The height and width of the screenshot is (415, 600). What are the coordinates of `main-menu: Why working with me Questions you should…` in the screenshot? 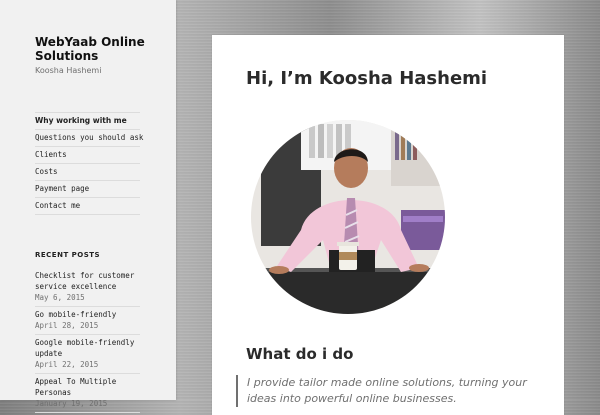 It's located at (89, 163).